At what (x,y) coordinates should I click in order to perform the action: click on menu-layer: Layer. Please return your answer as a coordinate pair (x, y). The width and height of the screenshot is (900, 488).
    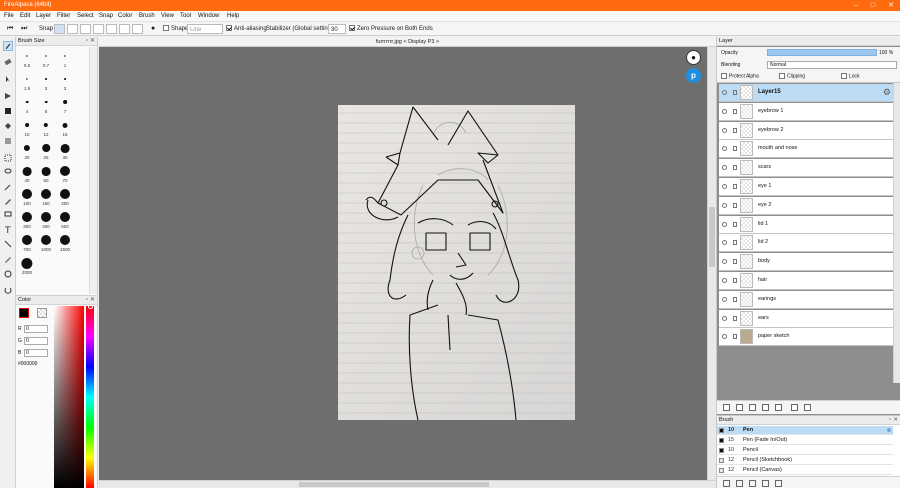
    Looking at the image, I should click on (43, 16).